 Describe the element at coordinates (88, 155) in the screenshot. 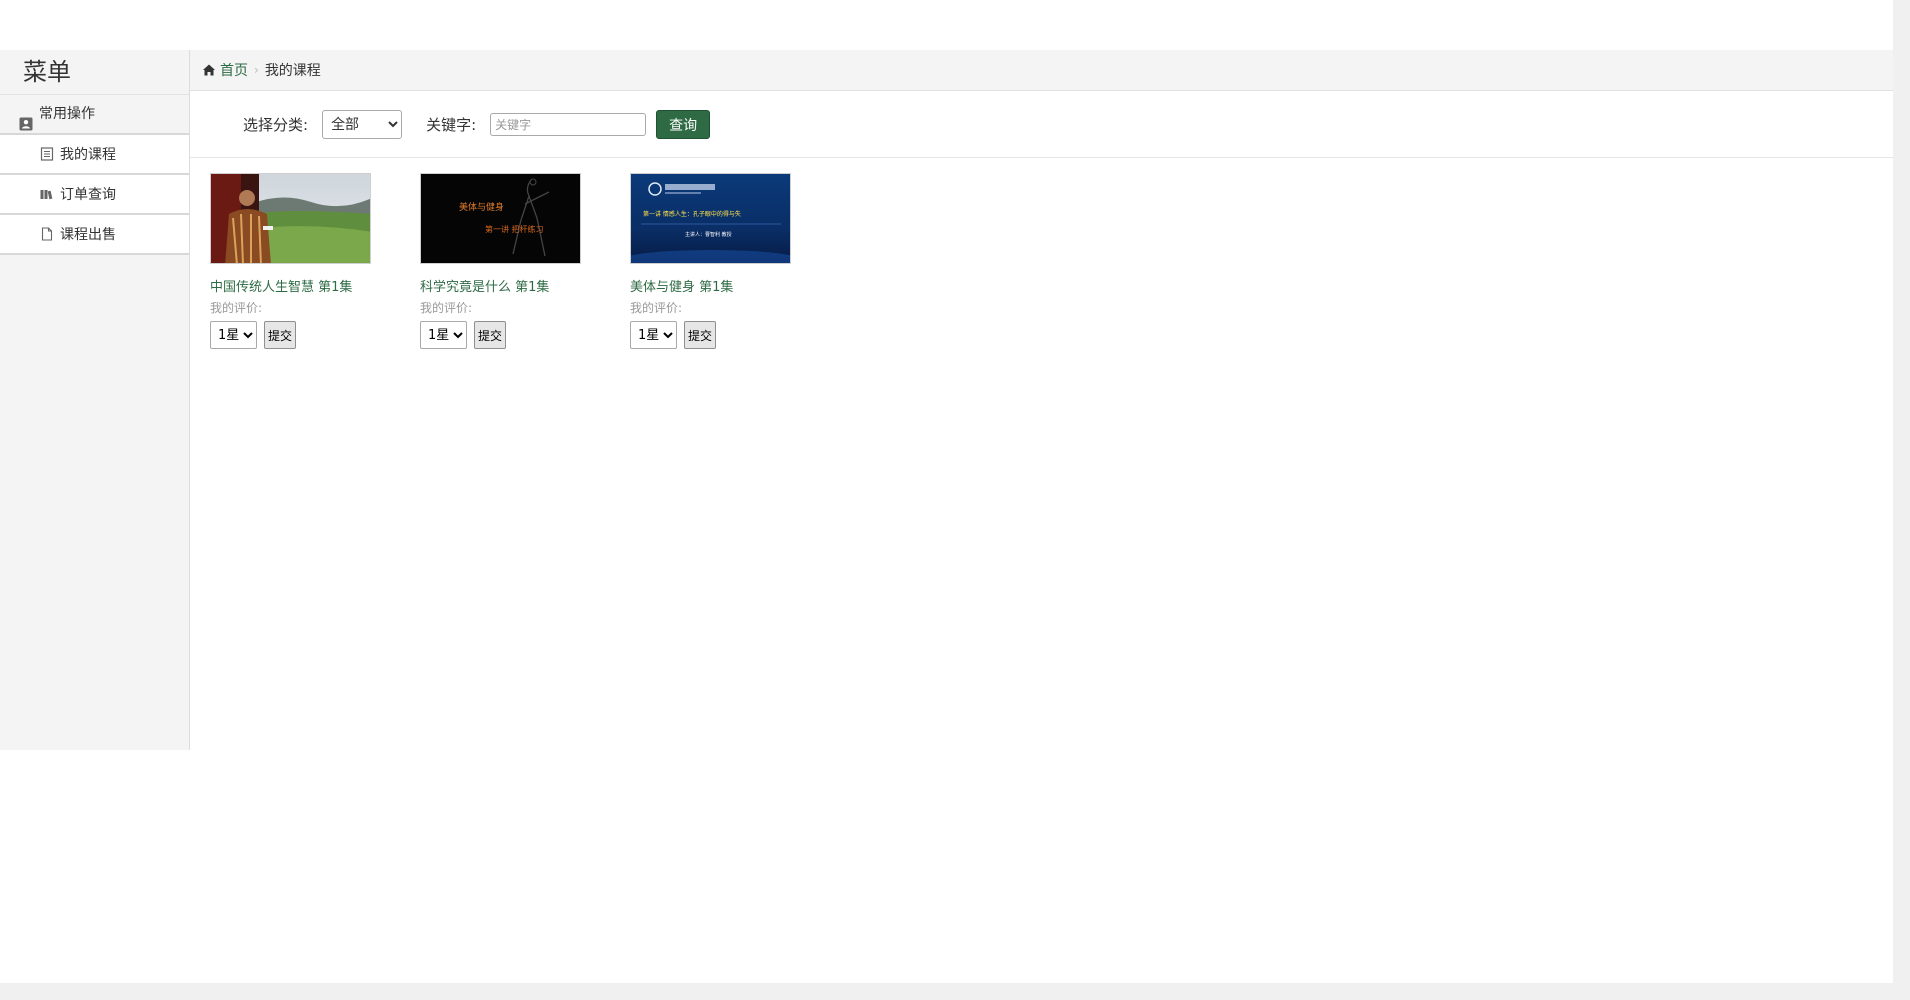

I see `sidebar-item-label: 我的课程` at that location.